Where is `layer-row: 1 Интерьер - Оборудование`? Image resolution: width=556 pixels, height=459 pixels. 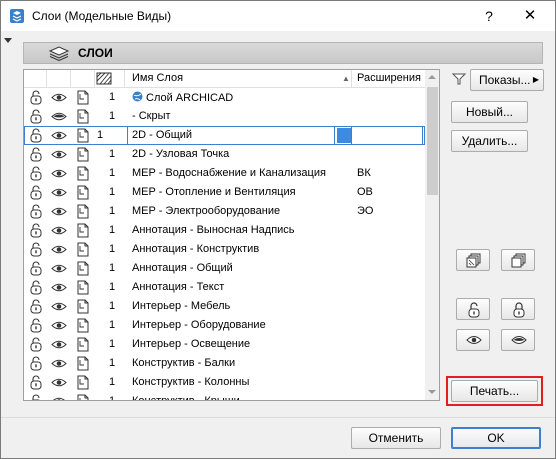 layer-row: 1 Интерьер - Оборудование is located at coordinates (224, 325).